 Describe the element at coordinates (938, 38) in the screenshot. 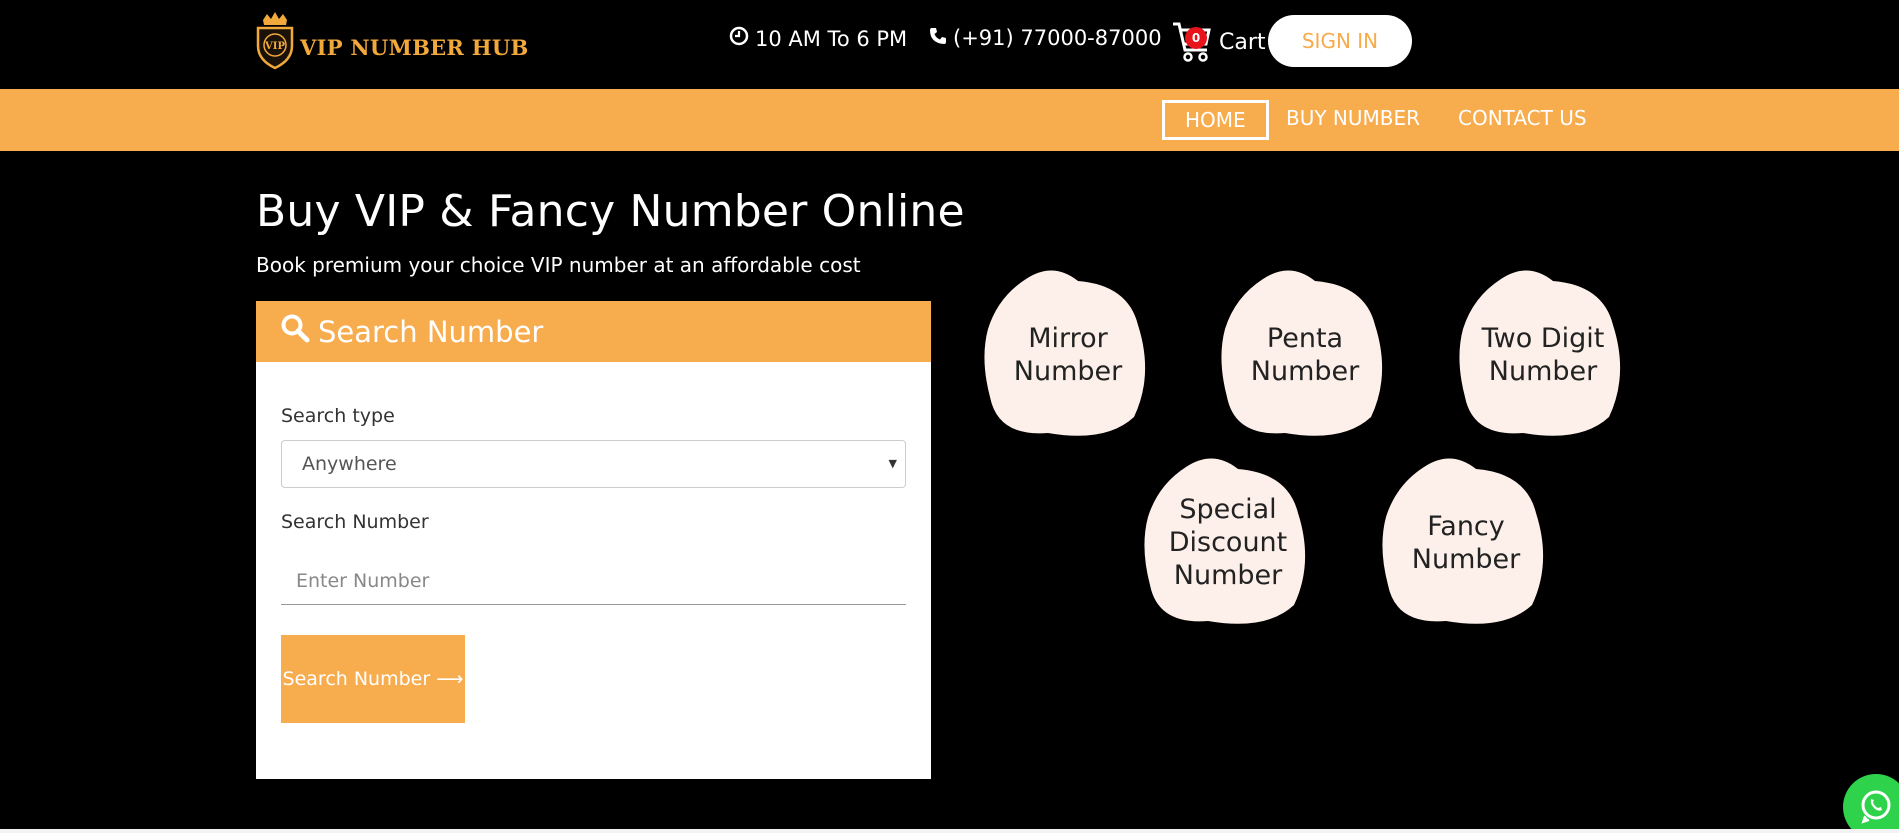

I see `phone-icon` at that location.